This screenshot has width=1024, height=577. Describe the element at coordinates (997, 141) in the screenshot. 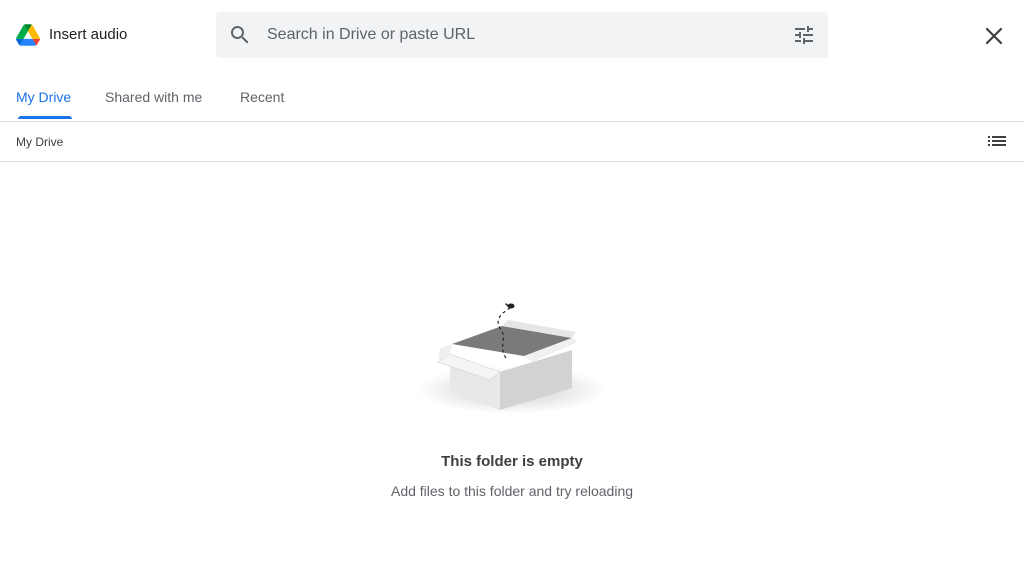

I see `list-view-icon` at that location.